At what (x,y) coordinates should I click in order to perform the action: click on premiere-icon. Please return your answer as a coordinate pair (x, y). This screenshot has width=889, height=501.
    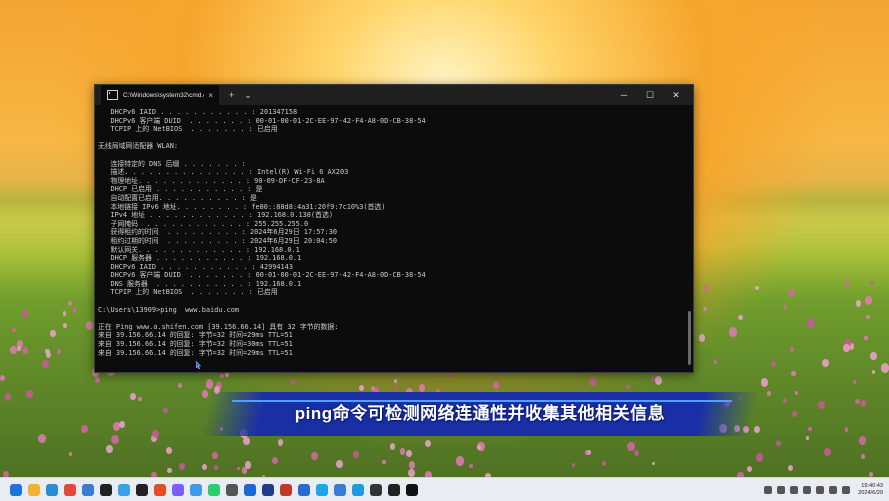
    Looking at the image, I should click on (268, 489).